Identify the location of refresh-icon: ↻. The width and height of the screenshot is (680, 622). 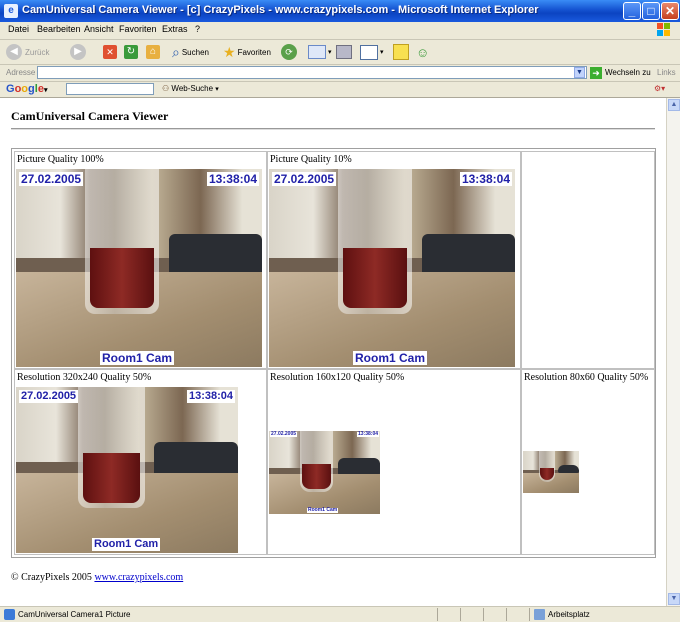
(131, 52).